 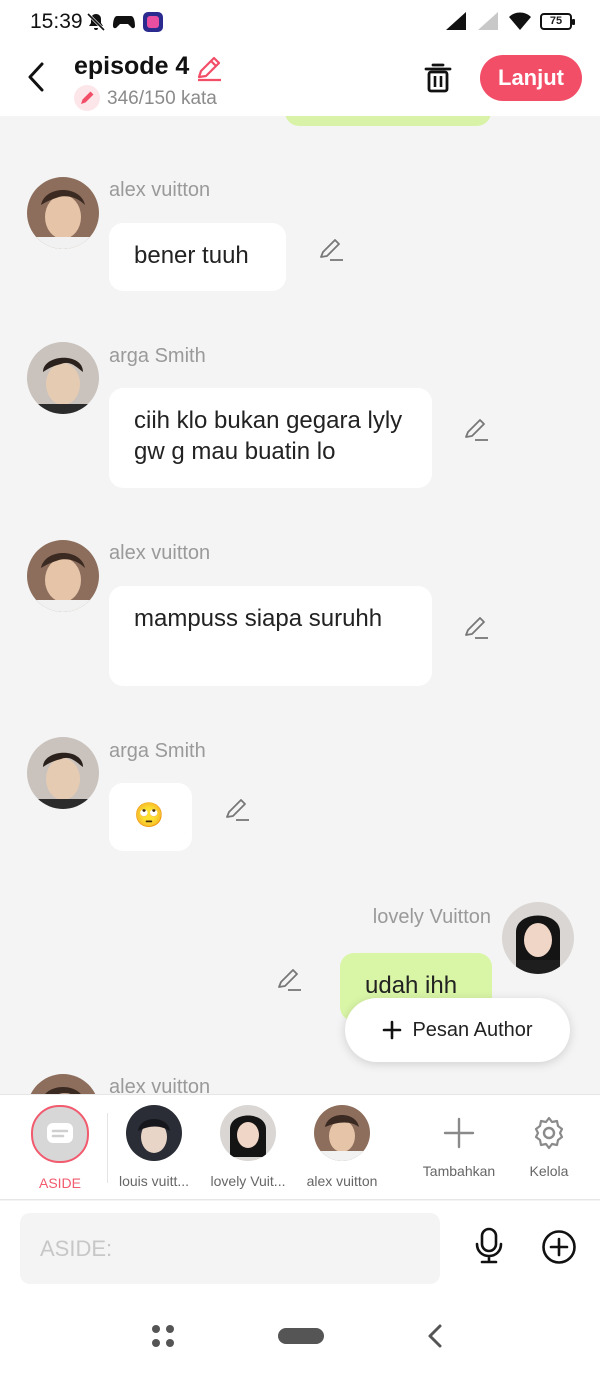 I want to click on character-aside: ASIDE, so click(x=60, y=1148).